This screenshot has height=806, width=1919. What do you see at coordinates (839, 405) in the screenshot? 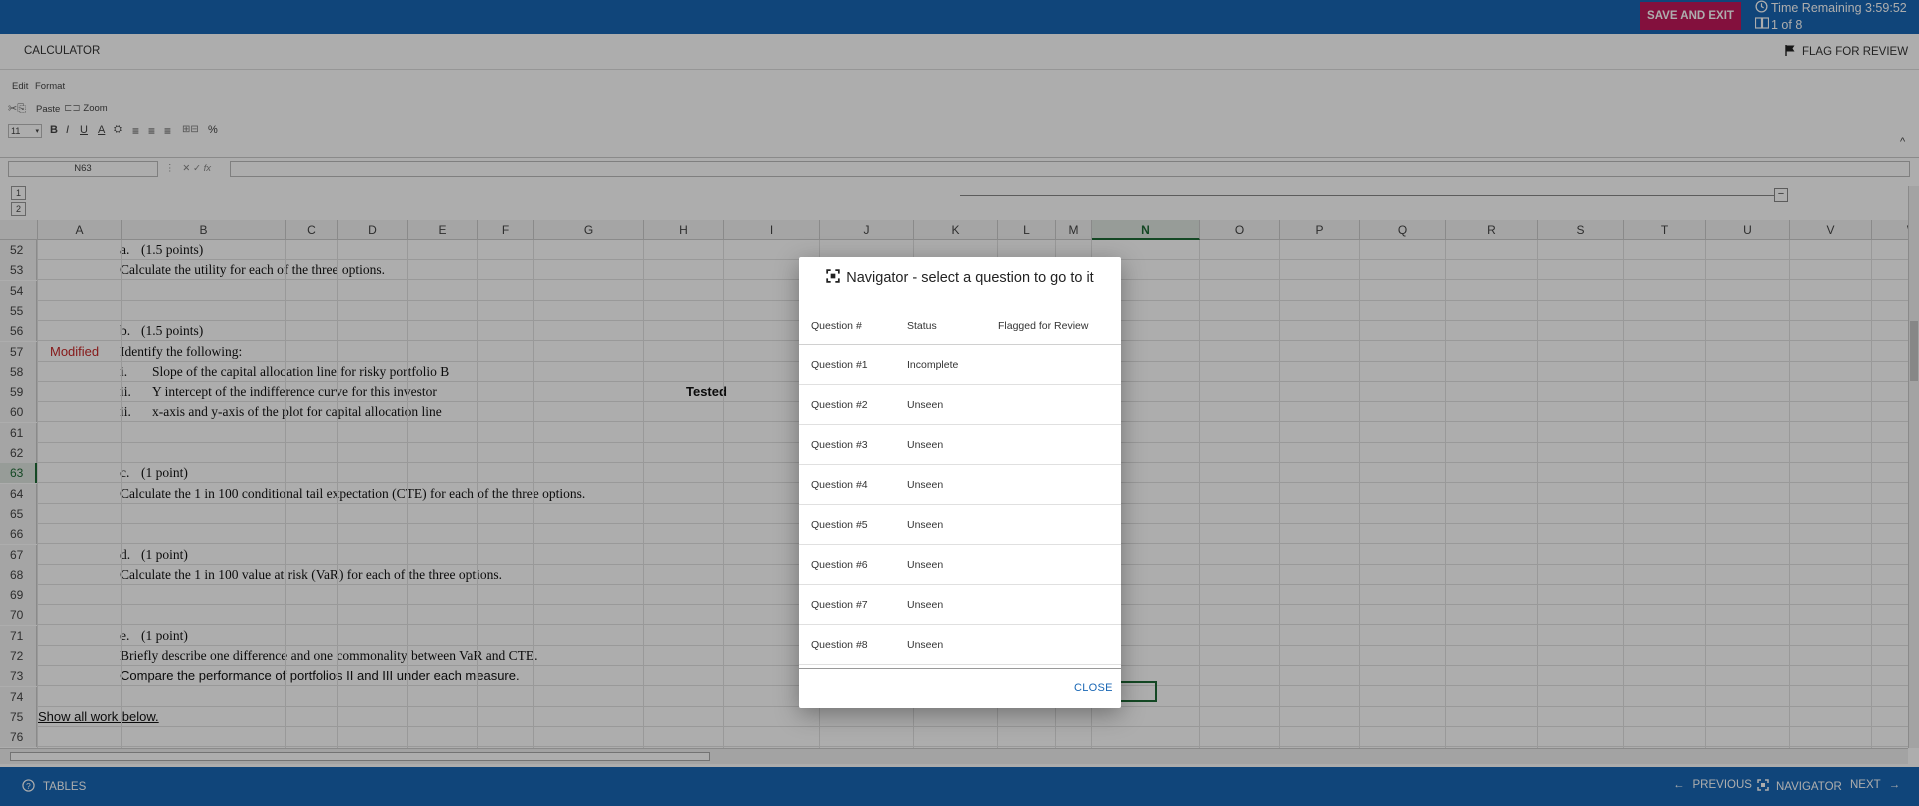
I see `question-label: Question #2` at bounding box center [839, 405].